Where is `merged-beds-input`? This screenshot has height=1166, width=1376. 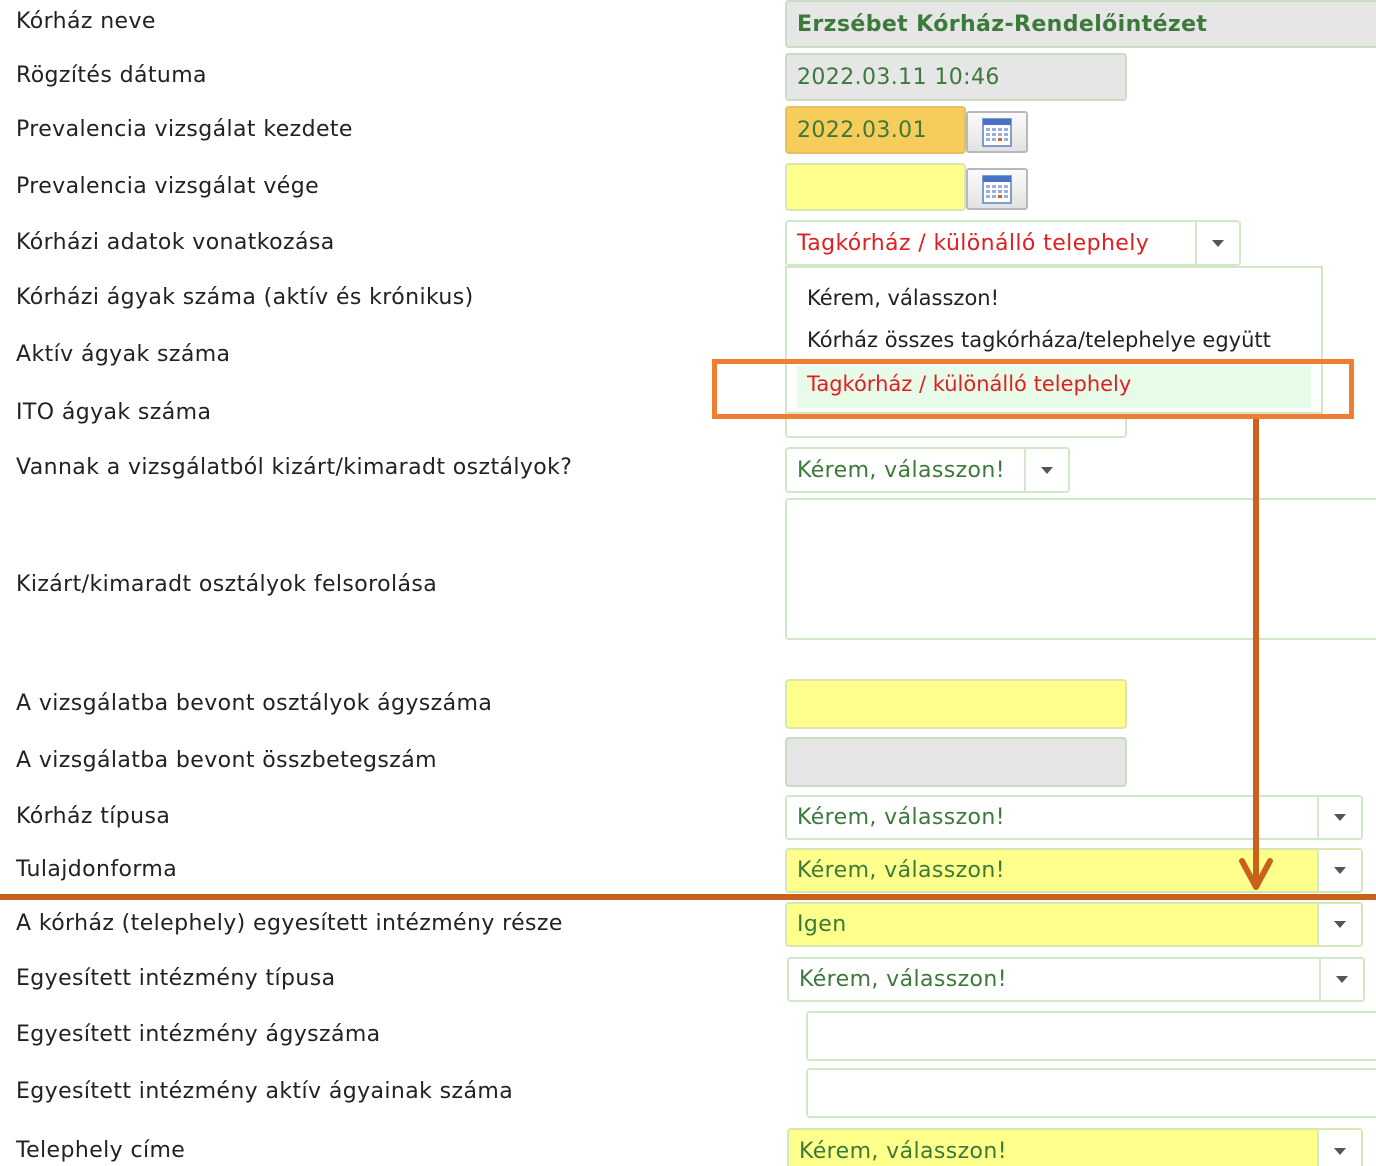
merged-beds-input is located at coordinates (1091, 1036).